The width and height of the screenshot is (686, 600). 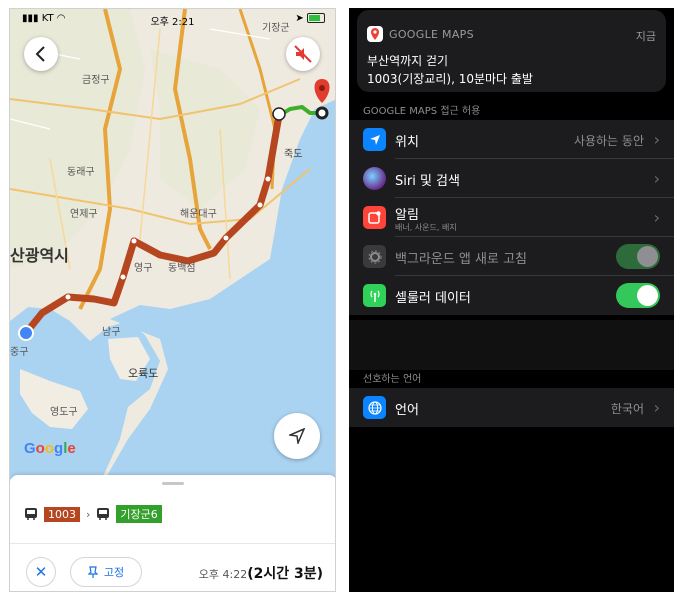 I want to click on notification-title: 부산역까지 걷기, so click(x=408, y=61).